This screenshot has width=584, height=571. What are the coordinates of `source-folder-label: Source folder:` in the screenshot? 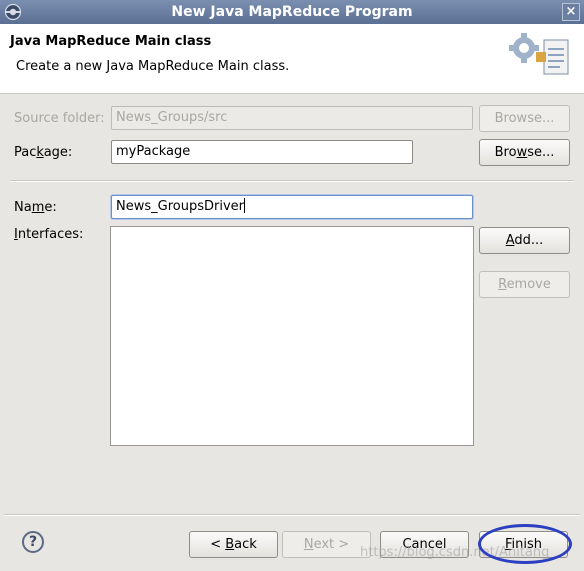 It's located at (59, 118).